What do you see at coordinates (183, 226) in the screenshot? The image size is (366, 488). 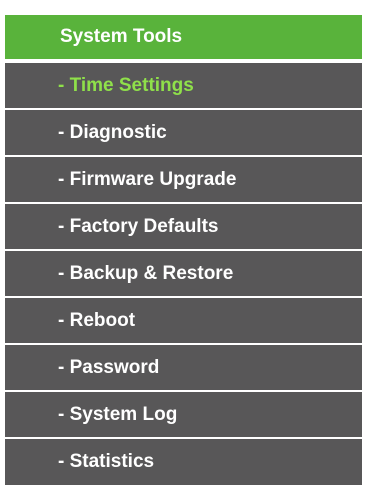 I see `menu-item-factory-defaults: - Factory Defaults` at bounding box center [183, 226].